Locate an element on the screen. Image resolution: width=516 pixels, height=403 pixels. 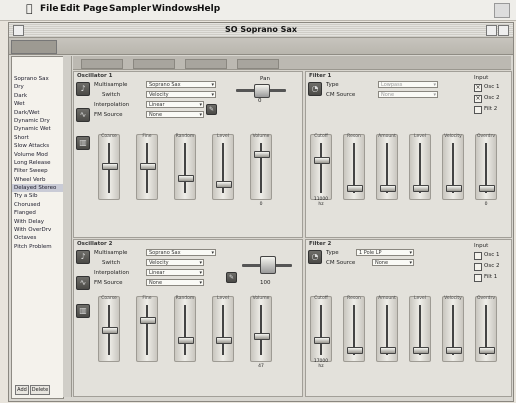
menu-windows: Windows is located at coordinates (175, 9).